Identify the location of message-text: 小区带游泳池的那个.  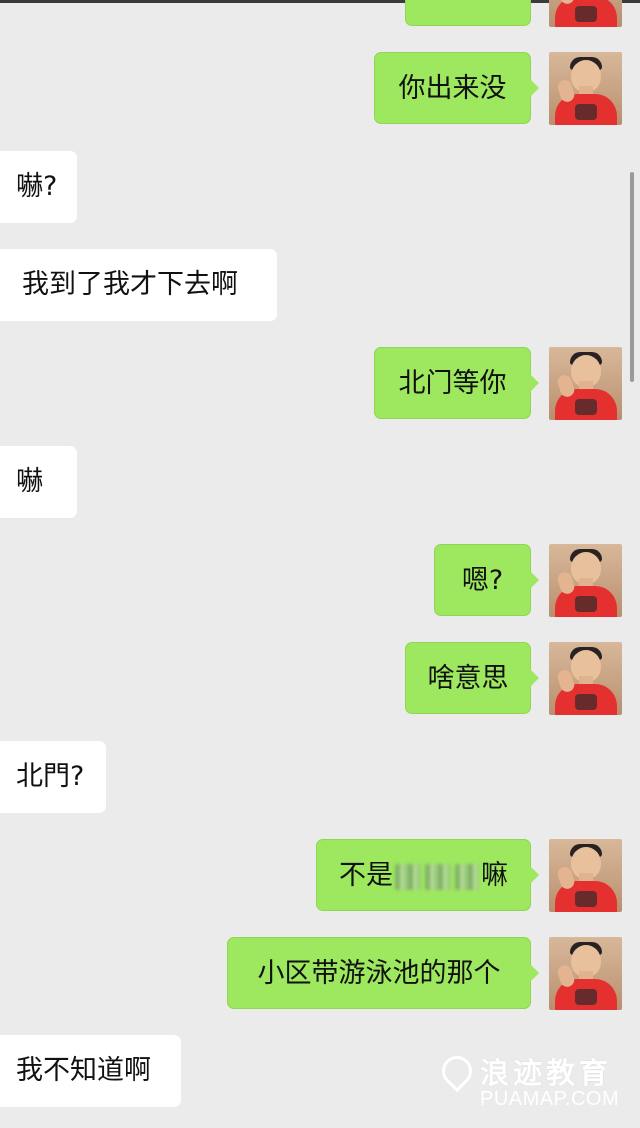
(379, 973).